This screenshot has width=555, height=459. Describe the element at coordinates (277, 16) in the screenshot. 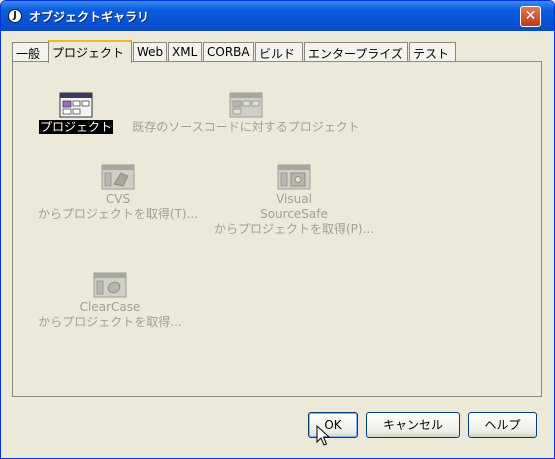

I see `title-bar: J オブジェクトギャラリ ✕` at that location.